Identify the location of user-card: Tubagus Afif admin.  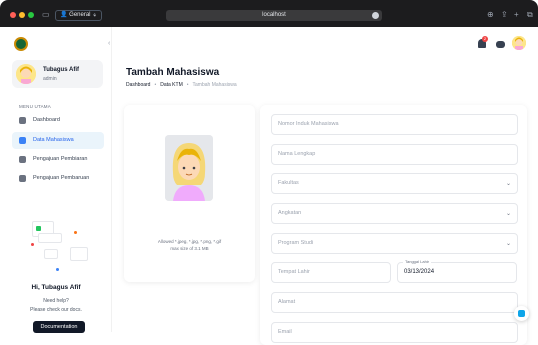
(57, 74).